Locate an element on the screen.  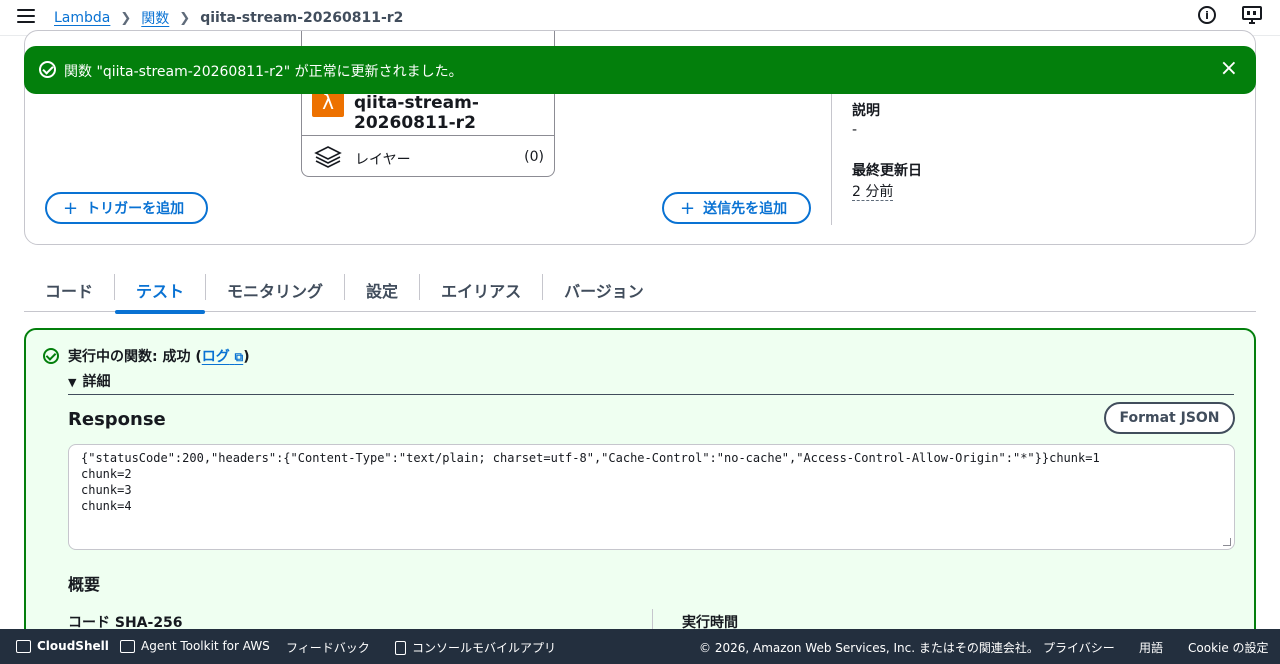
tab-aliases: エイリアス is located at coordinates (481, 290).